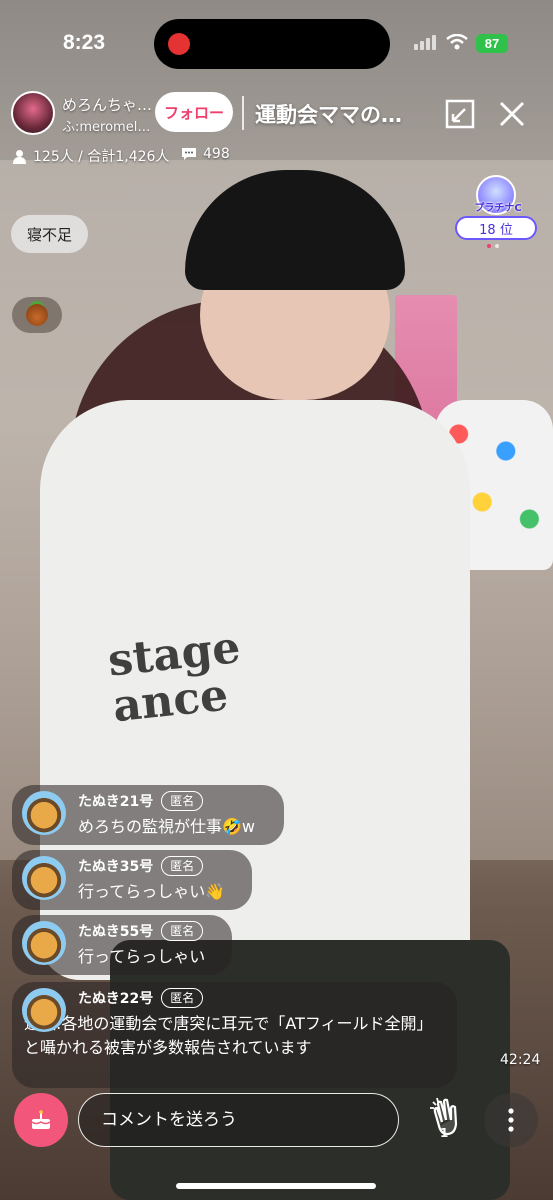 This screenshot has width=553, height=1200. What do you see at coordinates (84, 42) in the screenshot?
I see `status-time: 8:23` at bounding box center [84, 42].